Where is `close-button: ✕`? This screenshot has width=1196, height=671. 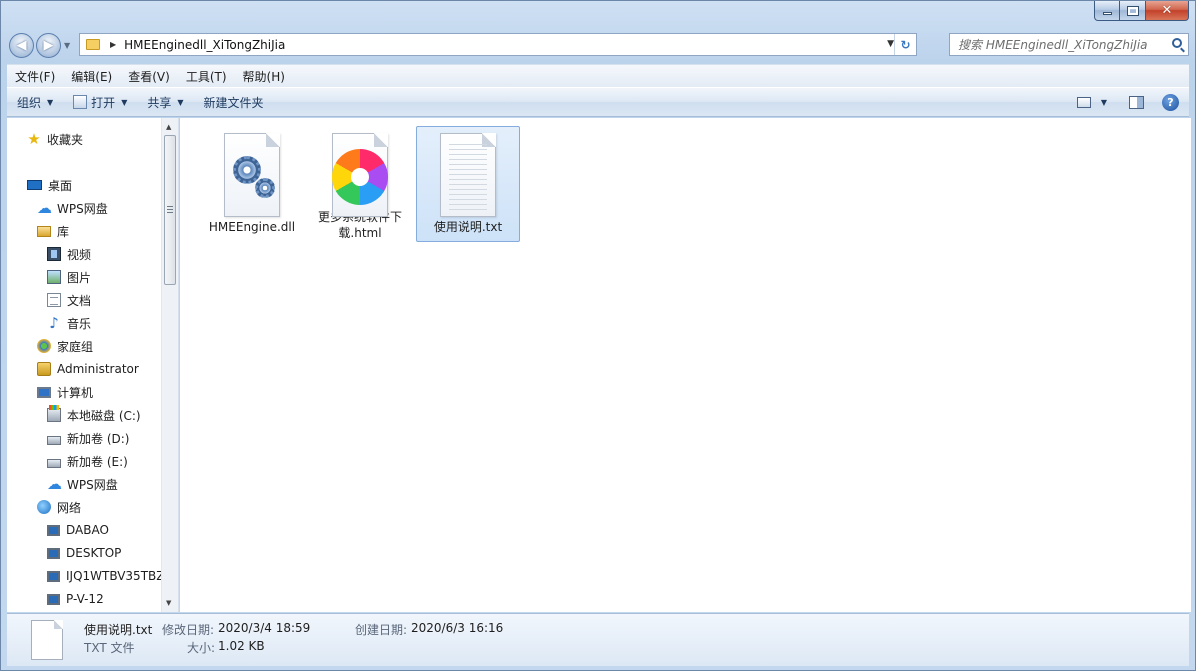 close-button: ✕ is located at coordinates (1167, 11).